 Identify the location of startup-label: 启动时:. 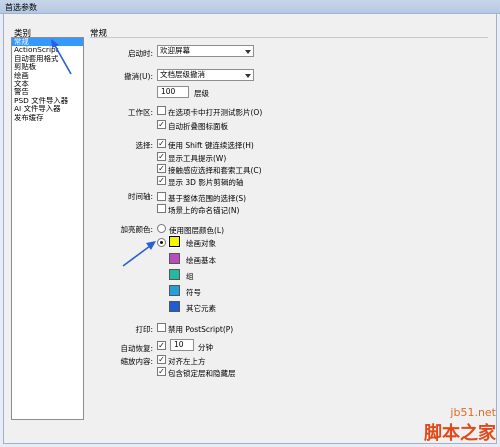
(140, 53).